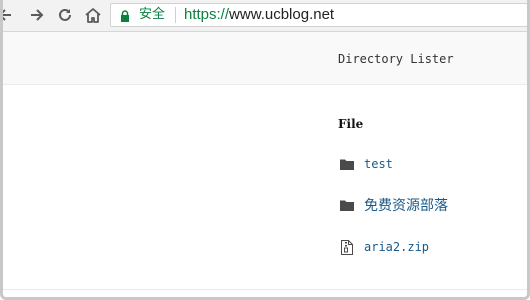  I want to click on list-item: test, so click(366, 164).